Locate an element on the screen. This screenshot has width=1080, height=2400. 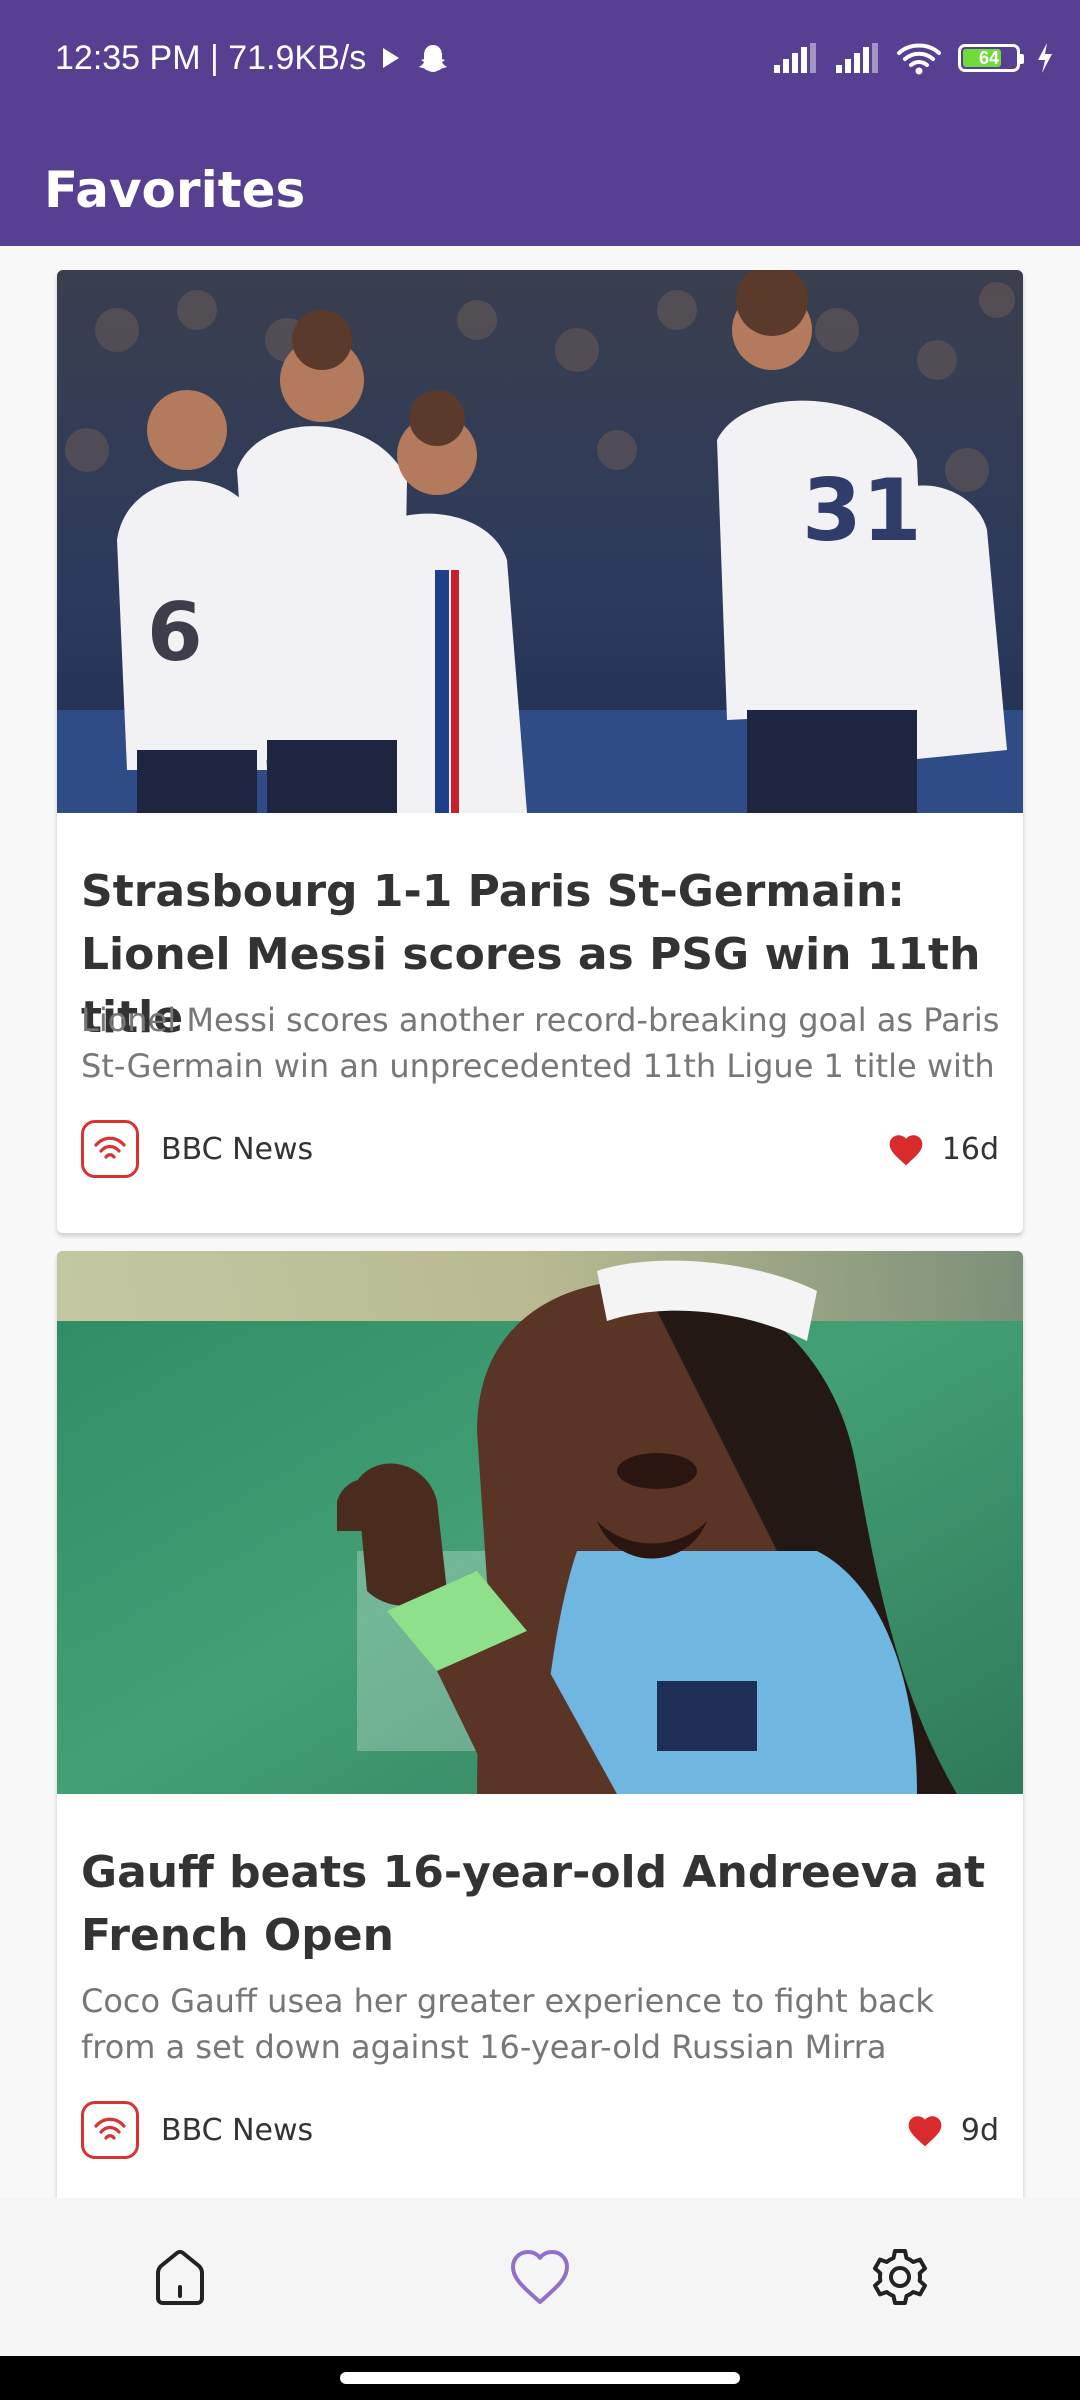
play-store-icon is located at coordinates (391, 58).